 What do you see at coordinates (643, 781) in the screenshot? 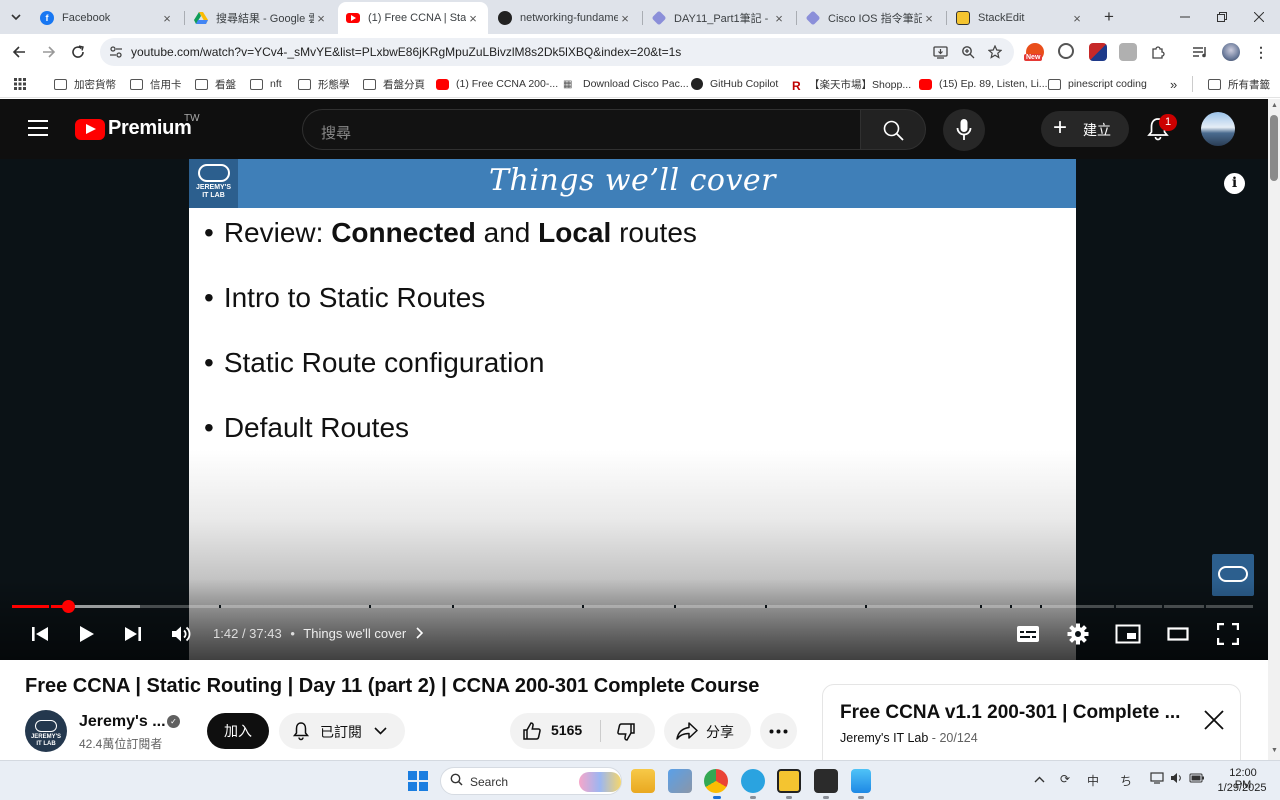
I see `file-explorer-icon` at bounding box center [643, 781].